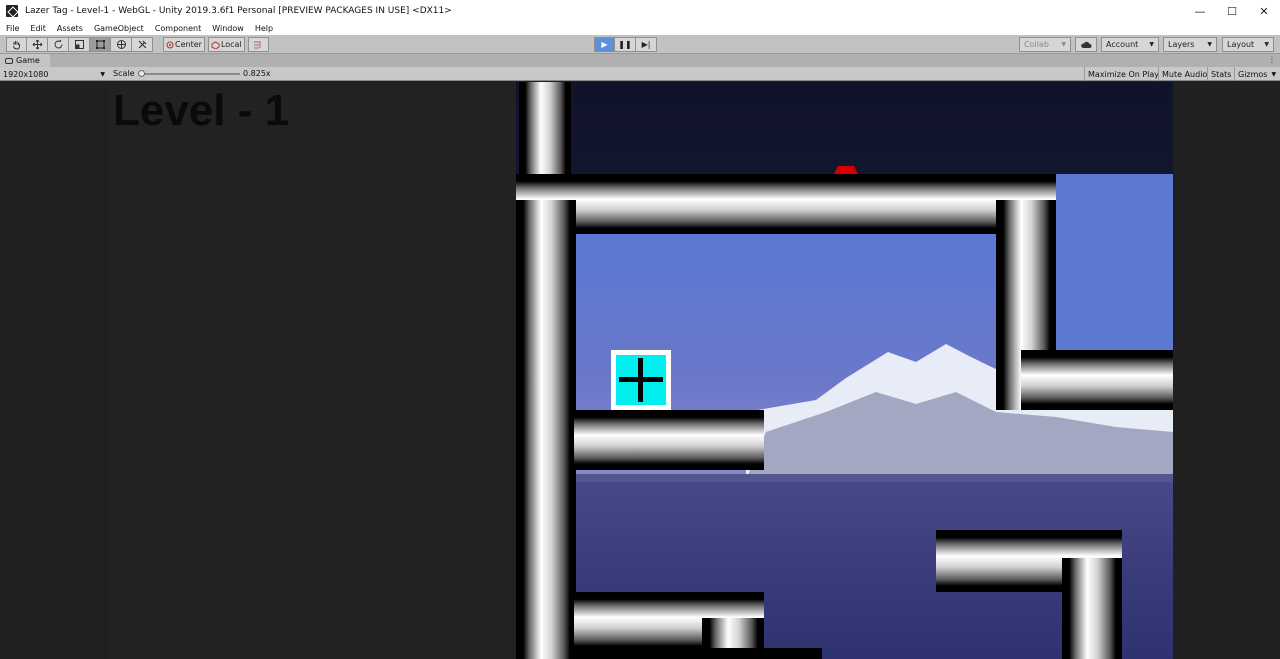 This screenshot has width=1280, height=659. Describe the element at coordinates (201, 110) in the screenshot. I see `level-title: Level - 1` at that location.